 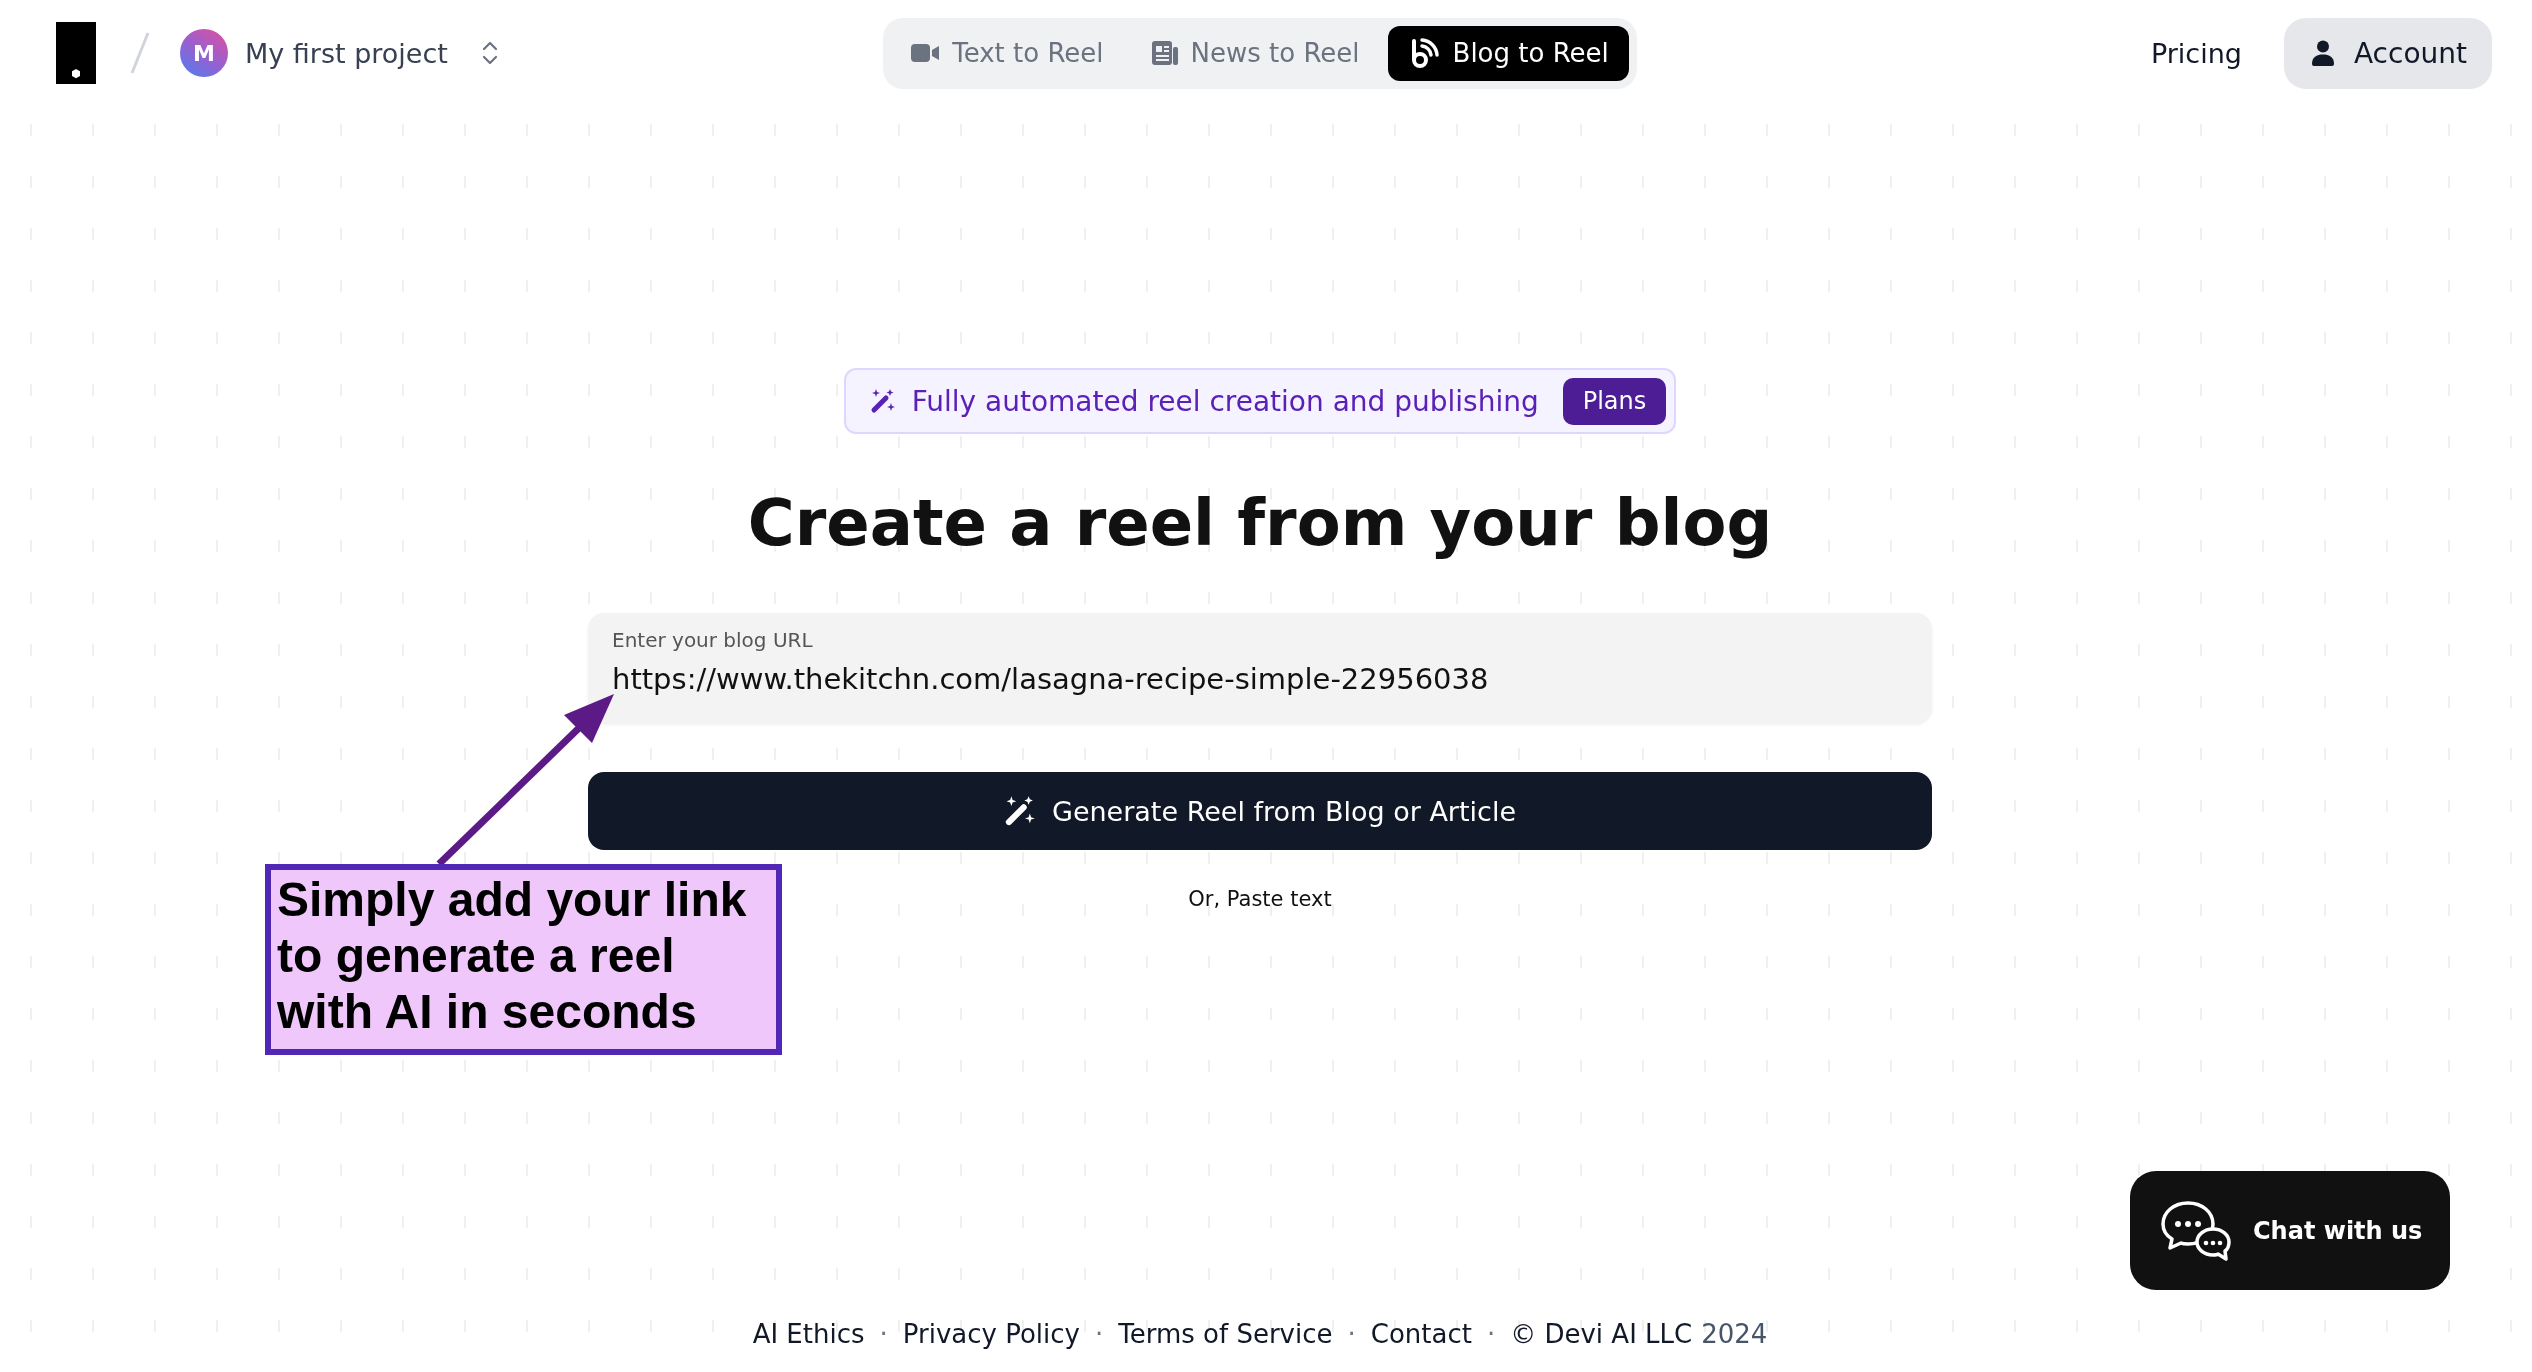 I want to click on mode-tab: Text to Reel, so click(x=1007, y=53).